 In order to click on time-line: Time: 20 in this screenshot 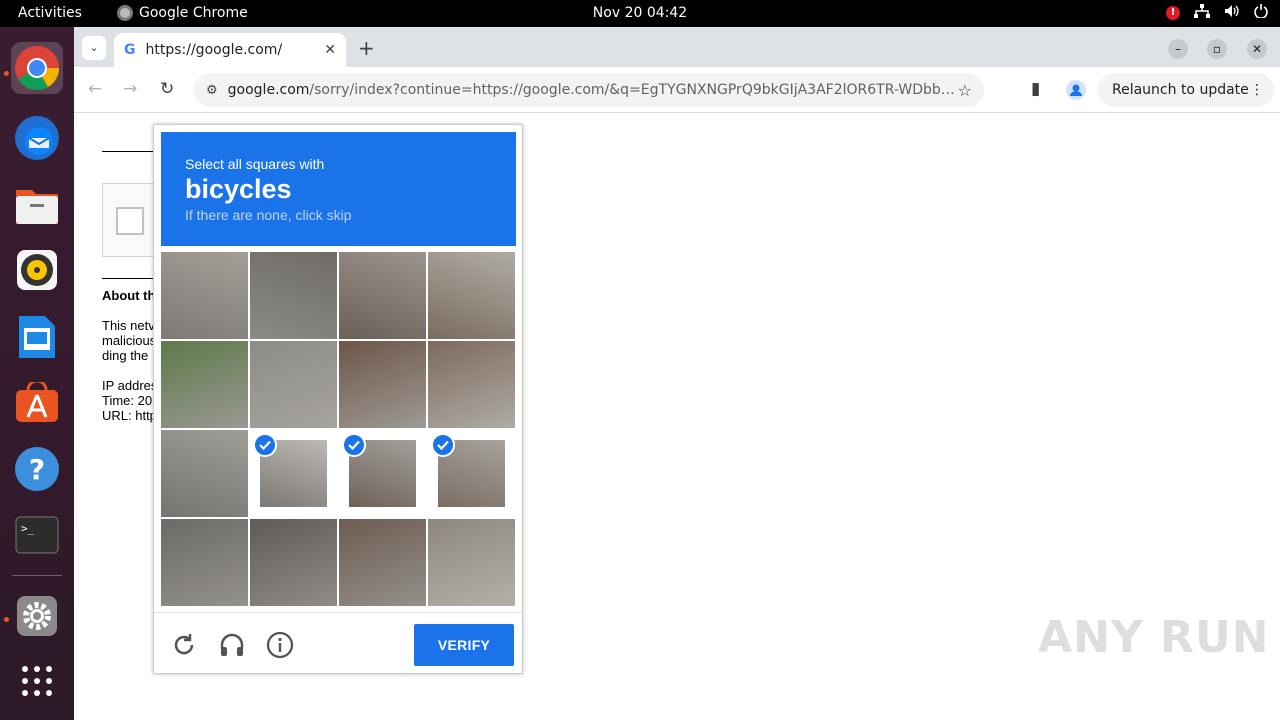, I will do `click(127, 400)`.